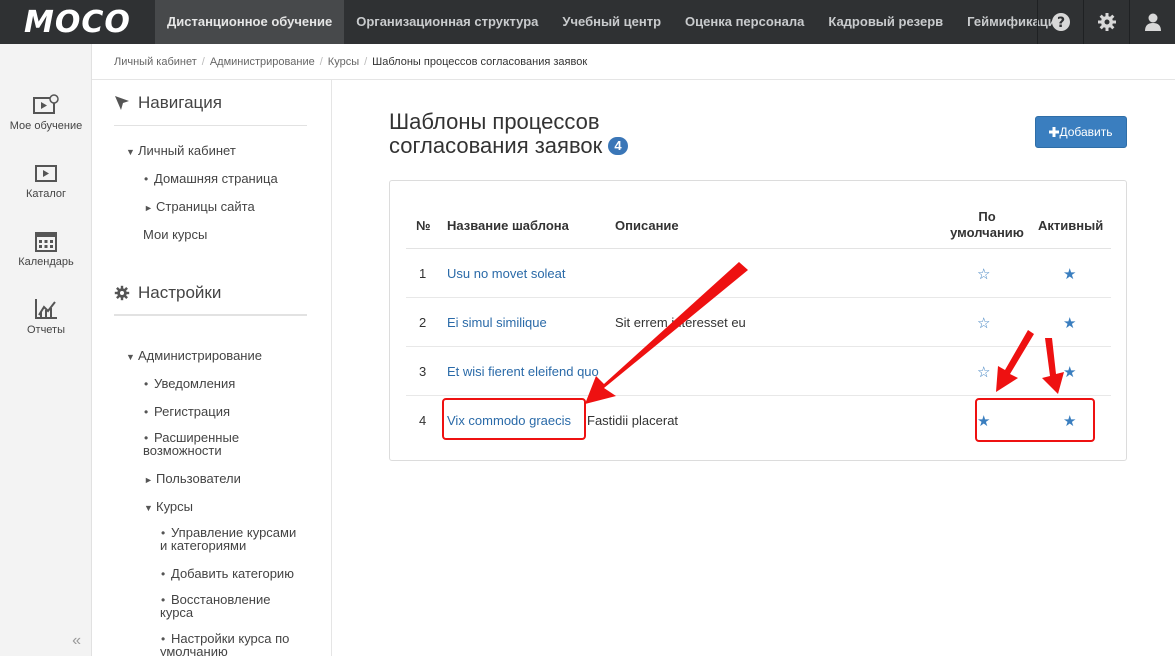 The image size is (1175, 656). What do you see at coordinates (1054, 132) in the screenshot?
I see `plus-icon` at bounding box center [1054, 132].